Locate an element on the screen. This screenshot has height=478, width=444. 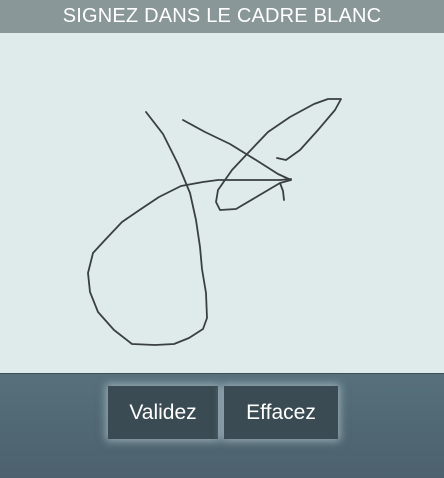
signature-stroke-flourish is located at coordinates (262, 154).